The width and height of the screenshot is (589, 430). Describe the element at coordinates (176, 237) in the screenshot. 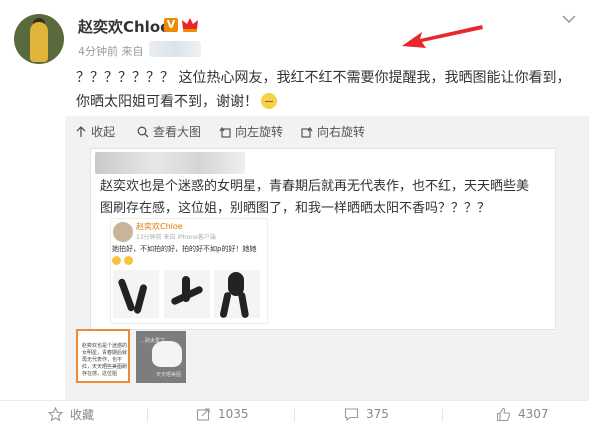

I see `nested-meta: 13分钟前 来自 iPhone客户端` at that location.